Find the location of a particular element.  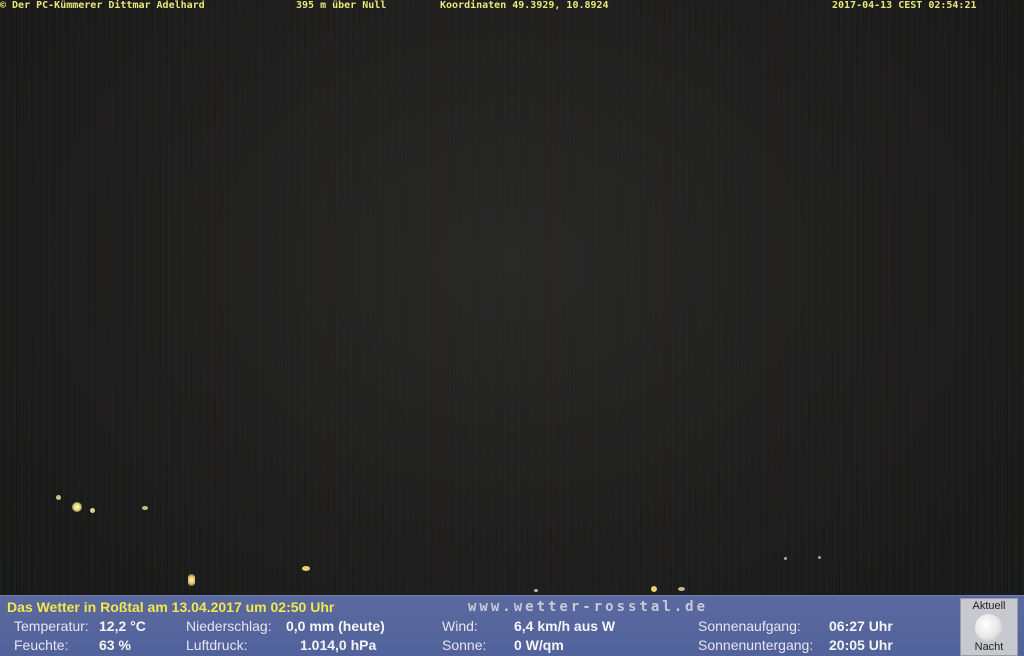

wind-label: Wind: is located at coordinates (460, 626).